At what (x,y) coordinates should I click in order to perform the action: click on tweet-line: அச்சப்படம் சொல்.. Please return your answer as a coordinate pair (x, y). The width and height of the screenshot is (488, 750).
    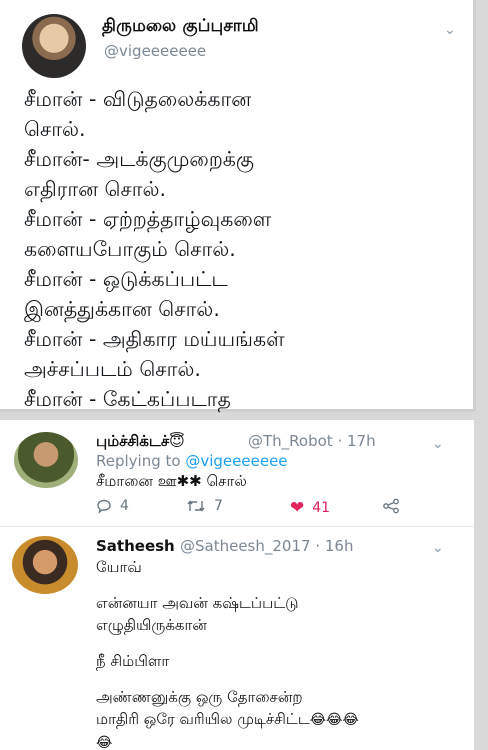
    Looking at the image, I should click on (112, 369).